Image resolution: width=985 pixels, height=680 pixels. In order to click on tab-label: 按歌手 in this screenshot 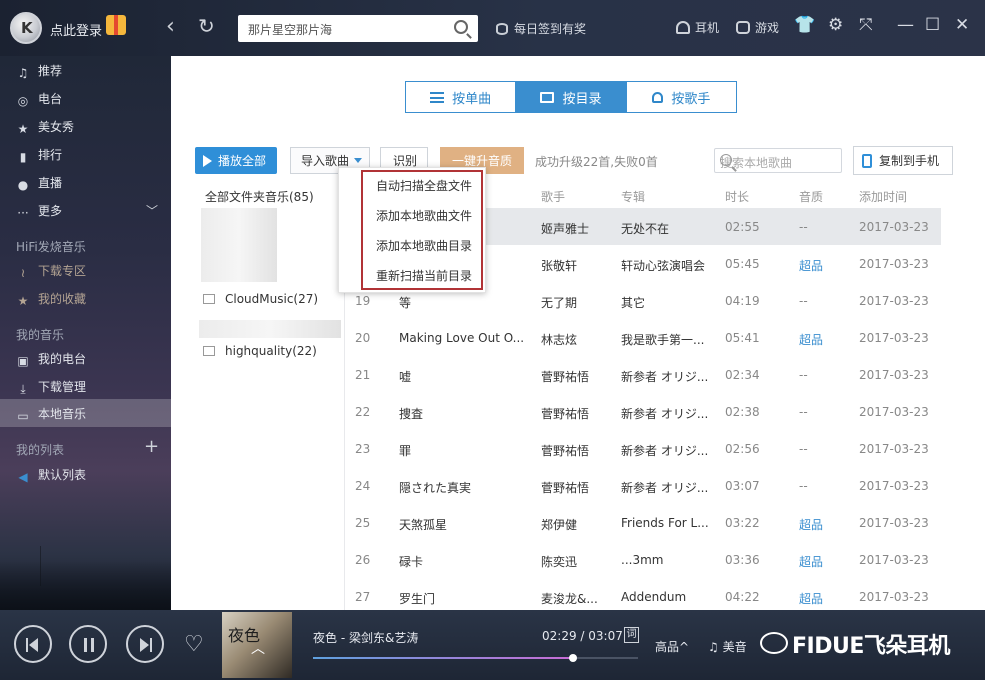, I will do `click(691, 99)`.